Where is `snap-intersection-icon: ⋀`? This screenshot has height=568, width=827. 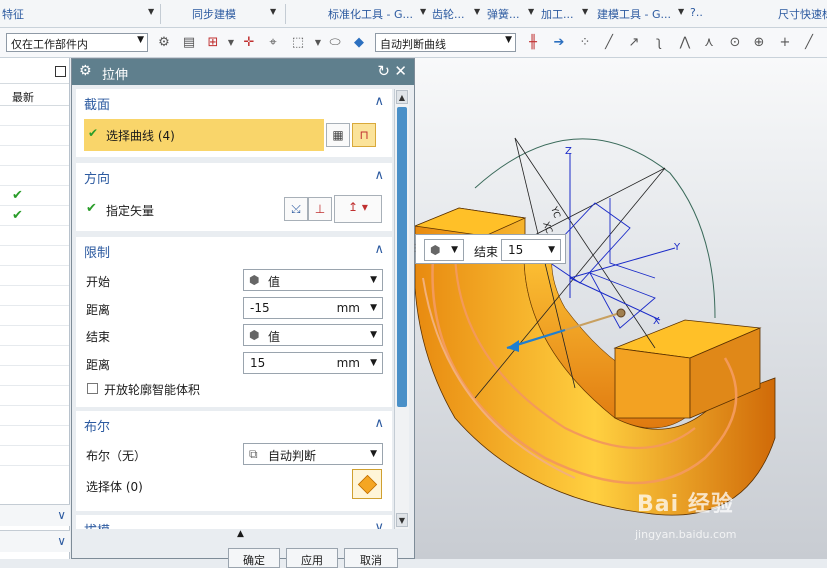 snap-intersection-icon: ⋀ is located at coordinates (685, 43).